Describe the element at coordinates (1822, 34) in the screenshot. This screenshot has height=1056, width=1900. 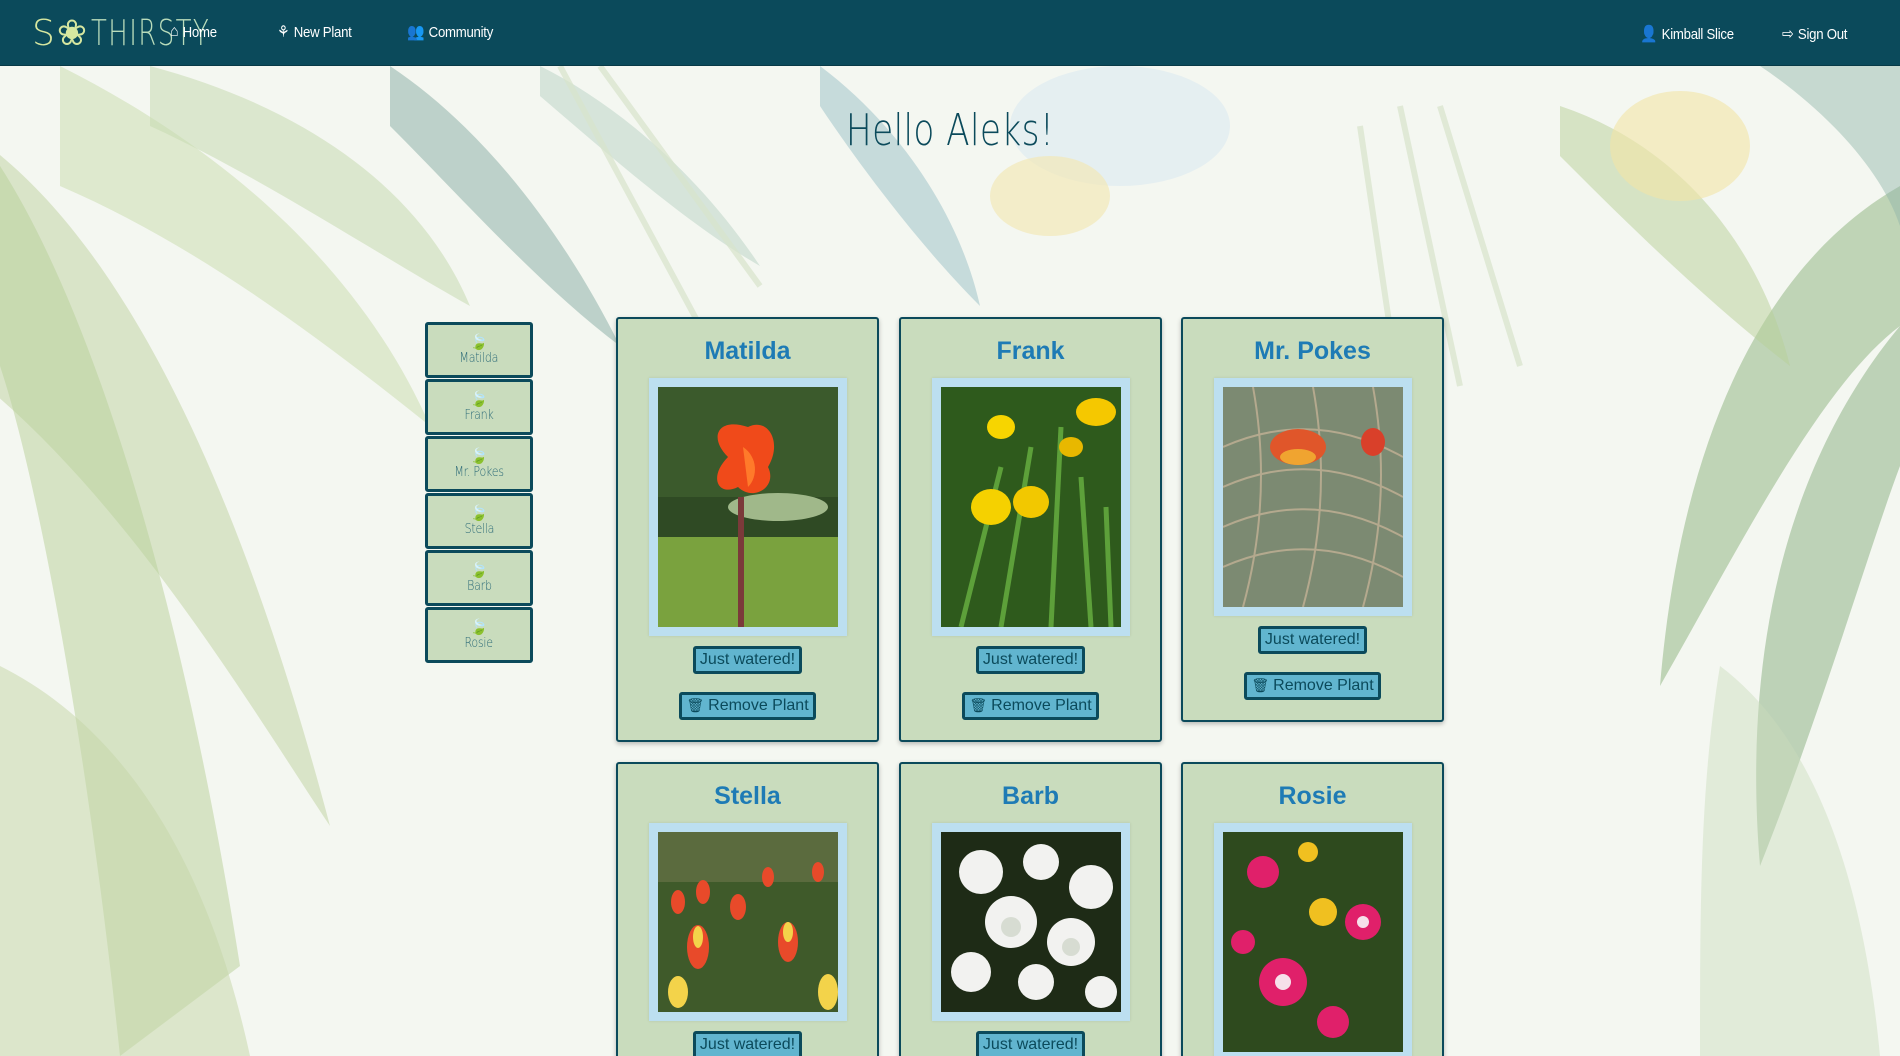
I see `nav-sign-out-label: Sign Out` at that location.